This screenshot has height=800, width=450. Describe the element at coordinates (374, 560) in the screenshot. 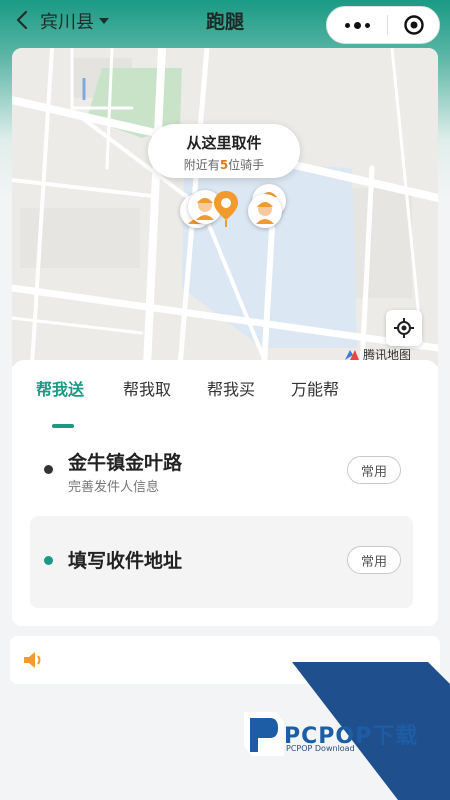

I see `receiver-common-button: 常用` at that location.